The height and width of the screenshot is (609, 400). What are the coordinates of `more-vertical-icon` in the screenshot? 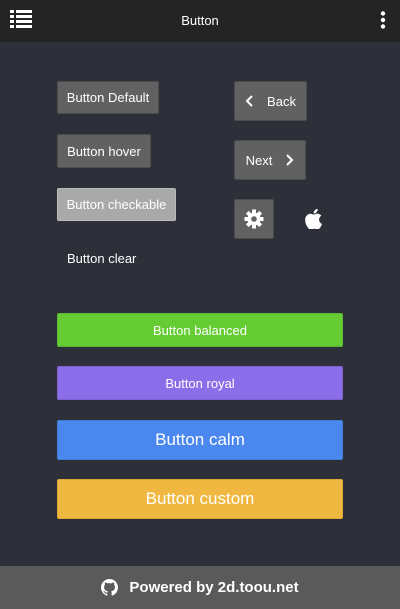 It's located at (383, 20).